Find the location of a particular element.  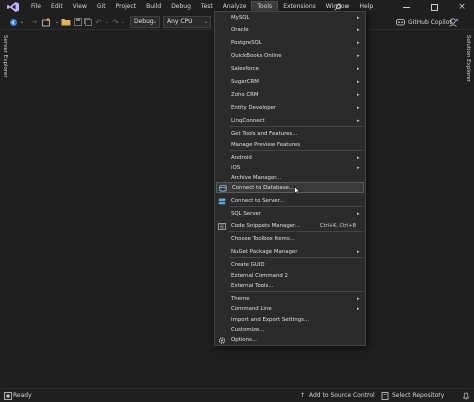

menu-item-label: Manage Preview Features is located at coordinates (266, 145).